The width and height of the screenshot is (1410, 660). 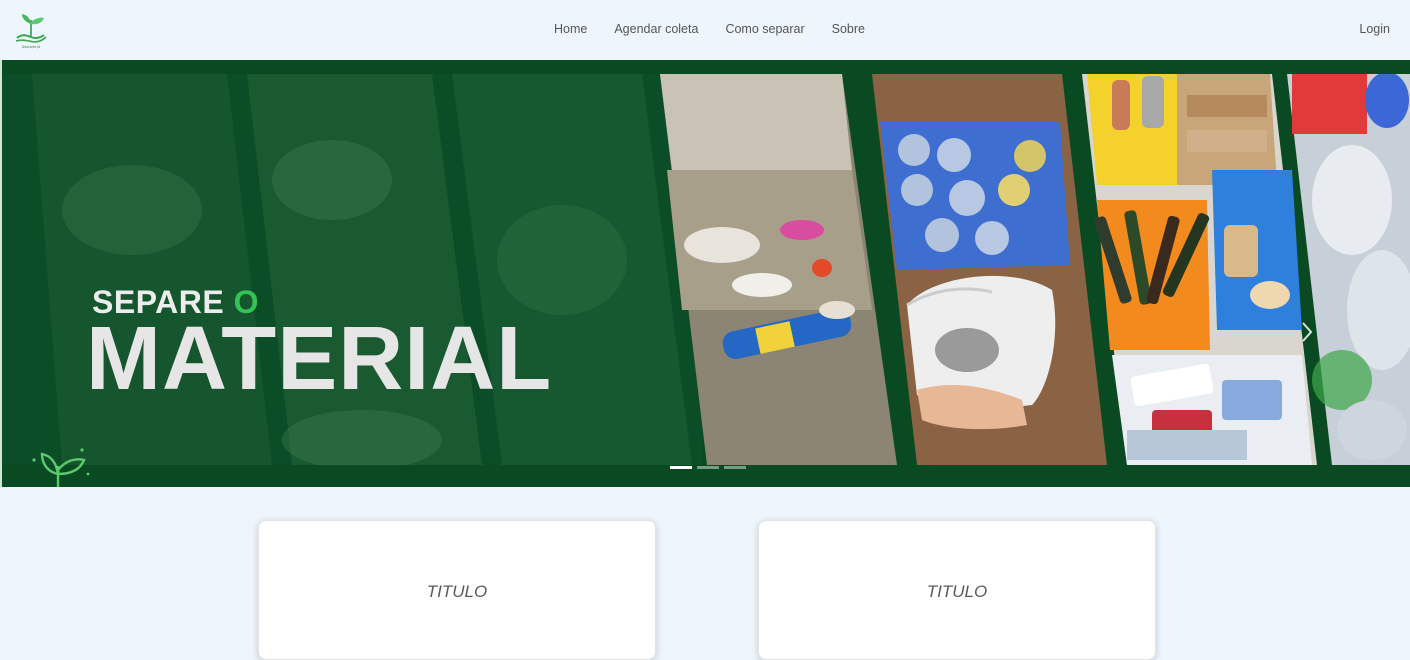 I want to click on main-nav: Home Agendar coleta Como separar Sobre, so click(x=709, y=29).